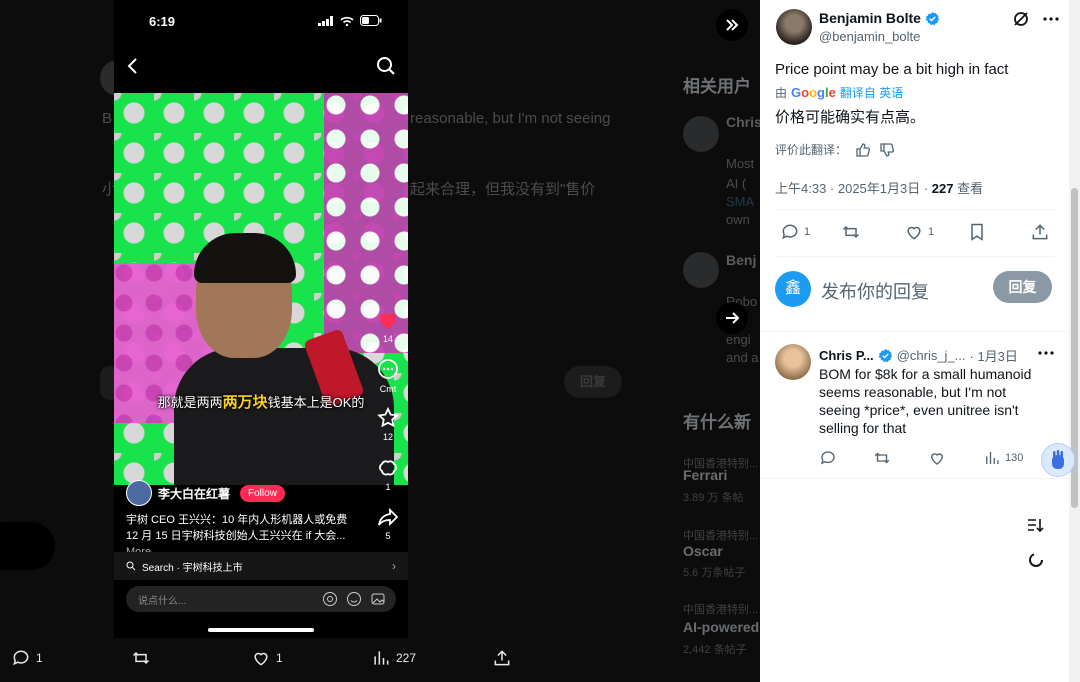  I want to click on media-action-bar: 1 1 227, so click(260, 662).